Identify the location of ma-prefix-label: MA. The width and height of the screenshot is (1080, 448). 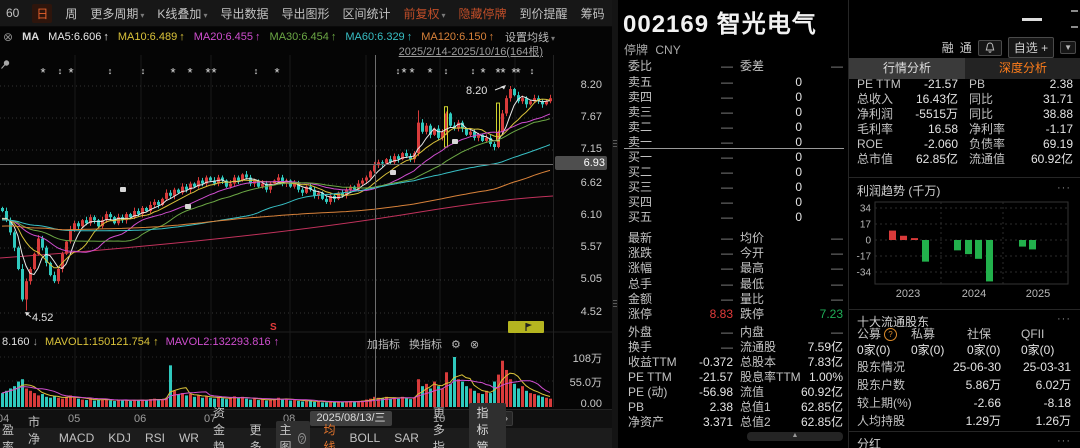
(31, 37).